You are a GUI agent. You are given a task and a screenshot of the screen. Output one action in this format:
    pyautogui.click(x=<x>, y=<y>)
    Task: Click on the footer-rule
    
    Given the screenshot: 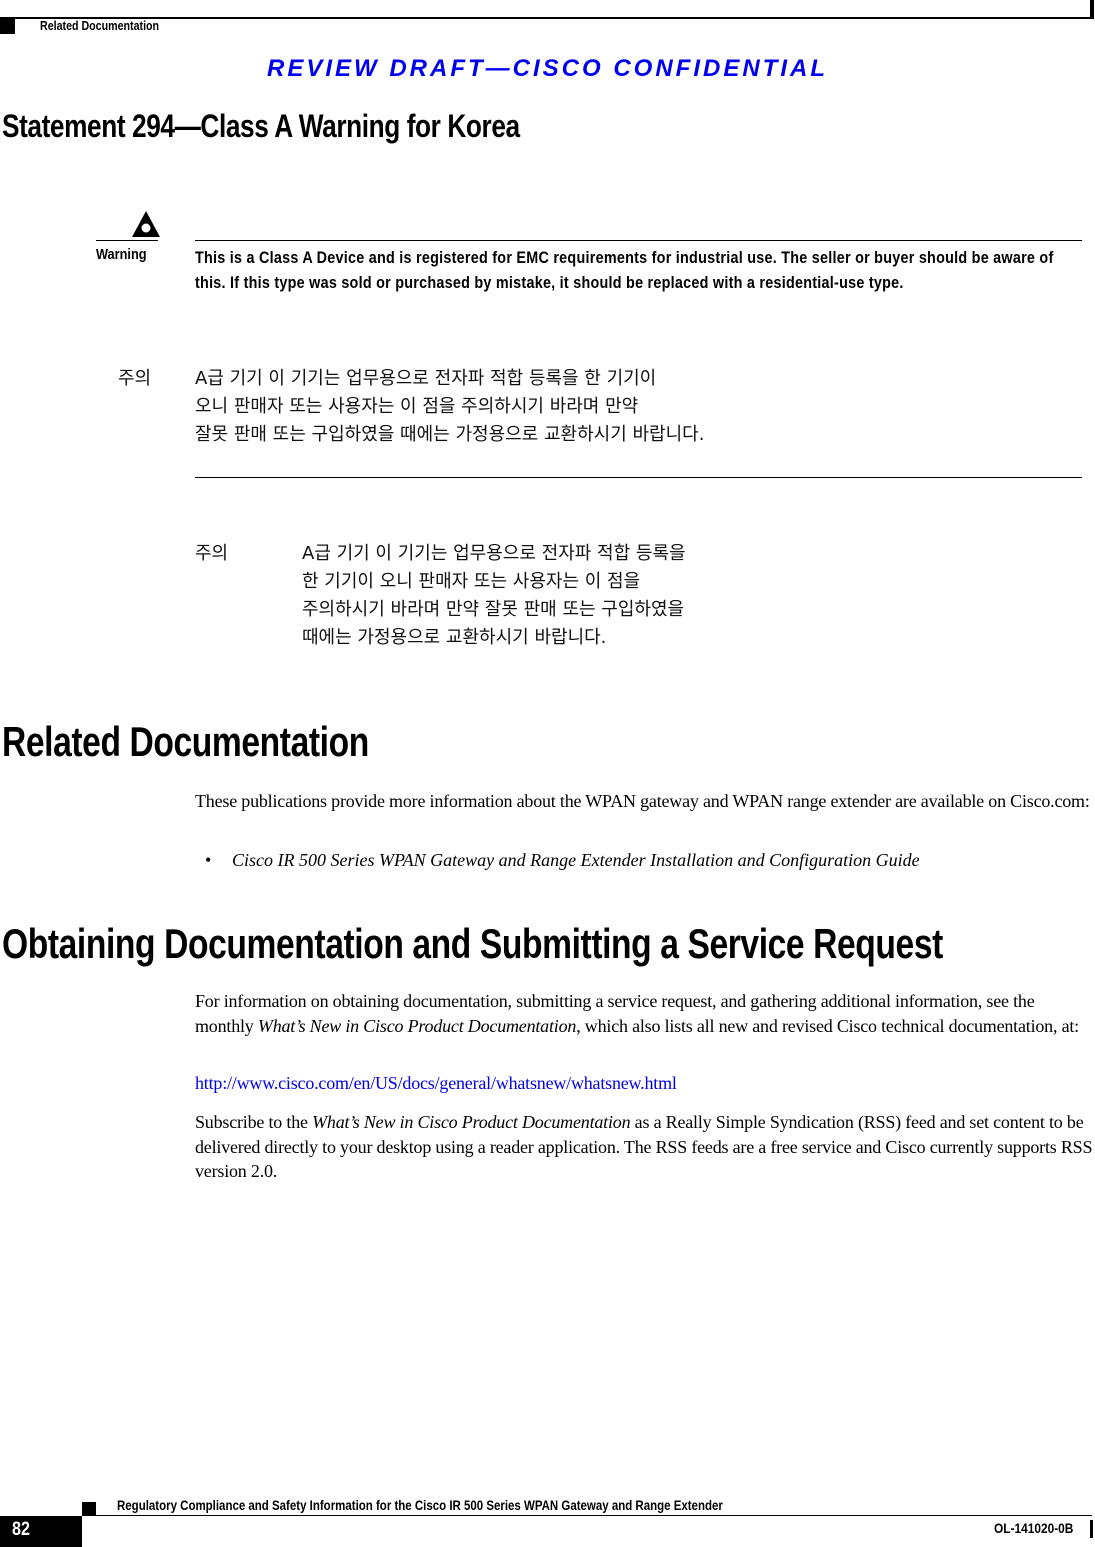 What is the action you would take?
    pyautogui.click(x=587, y=1515)
    